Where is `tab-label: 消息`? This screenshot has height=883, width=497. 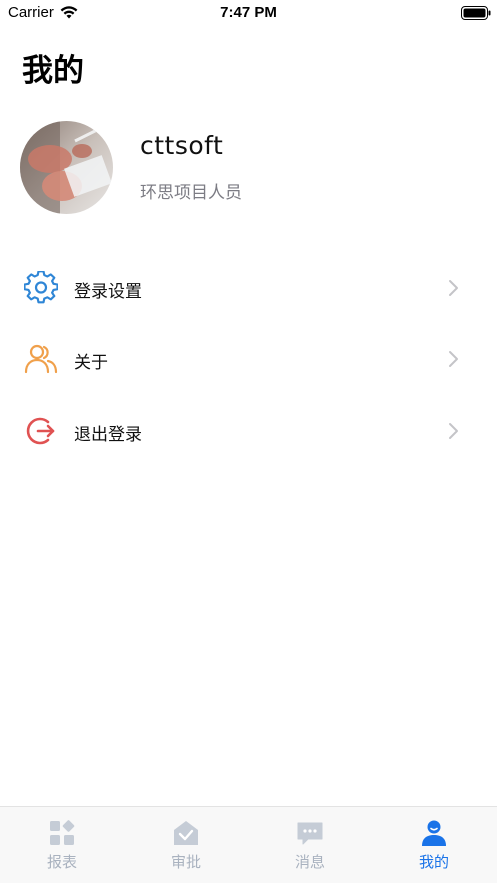
tab-label: 消息 is located at coordinates (309, 862).